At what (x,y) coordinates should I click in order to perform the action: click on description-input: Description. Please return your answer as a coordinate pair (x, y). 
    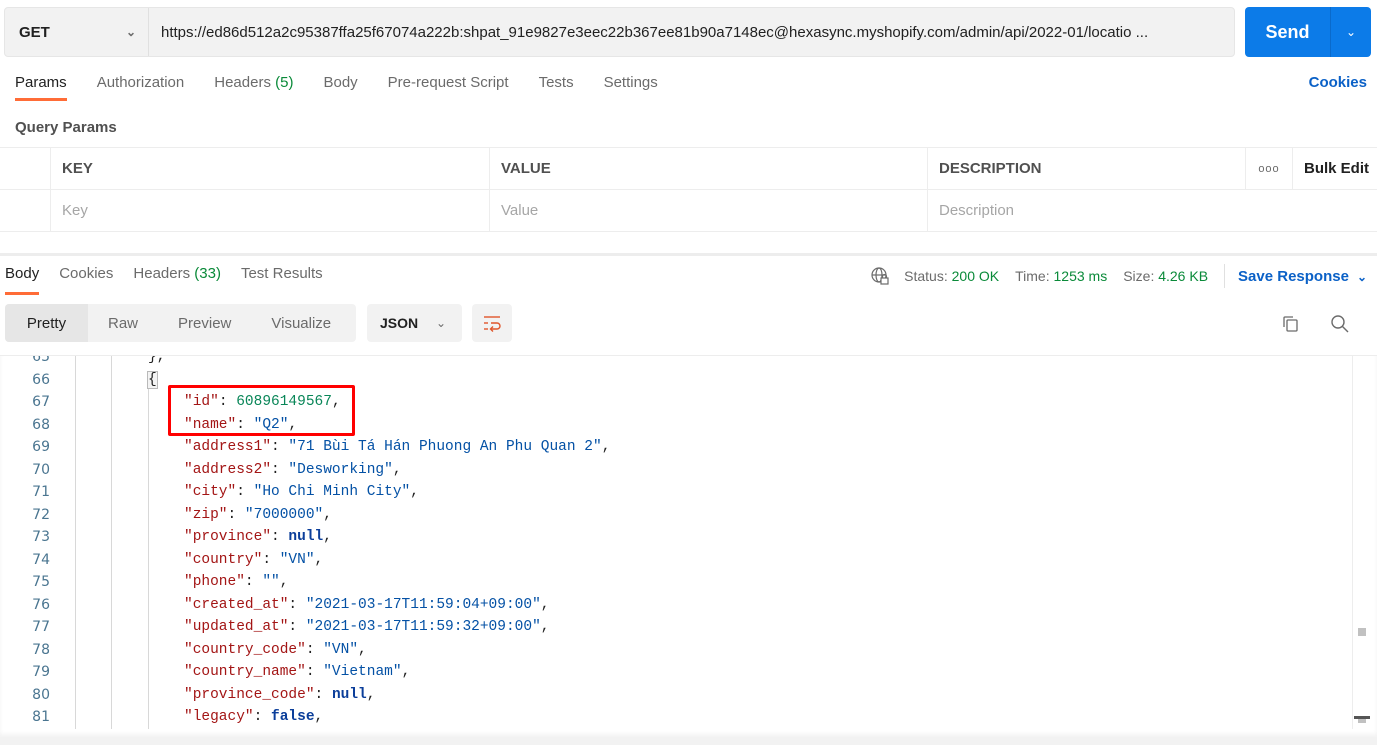
    Looking at the image, I should click on (1086, 210).